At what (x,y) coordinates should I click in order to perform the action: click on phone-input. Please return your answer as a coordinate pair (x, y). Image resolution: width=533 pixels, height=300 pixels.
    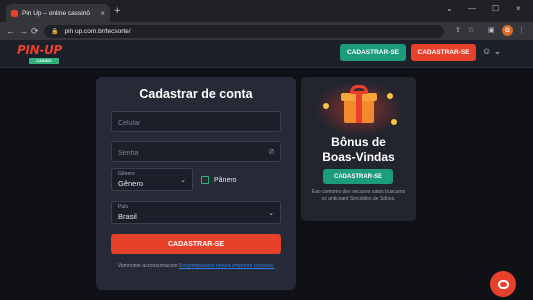
    Looking at the image, I should click on (196, 123).